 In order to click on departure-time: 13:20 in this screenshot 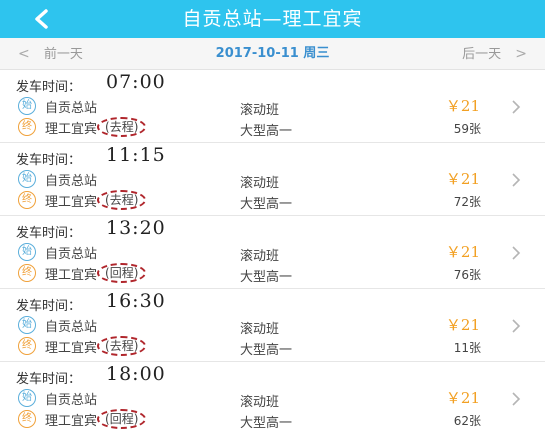, I will do `click(136, 228)`.